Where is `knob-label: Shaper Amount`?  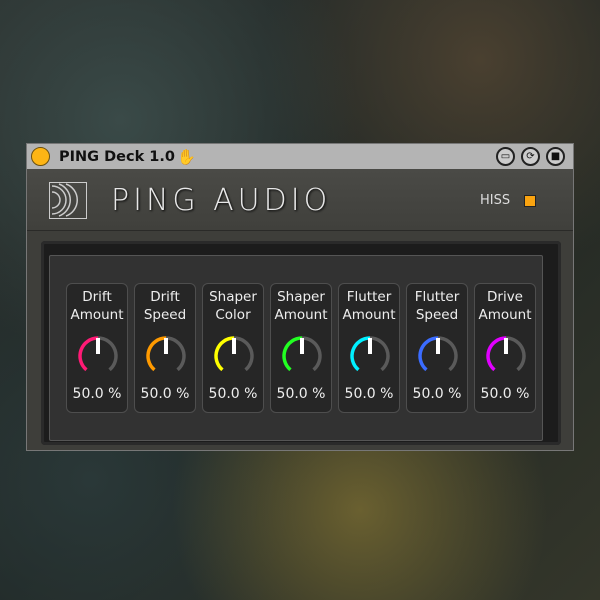 knob-label: Shaper Amount is located at coordinates (301, 306).